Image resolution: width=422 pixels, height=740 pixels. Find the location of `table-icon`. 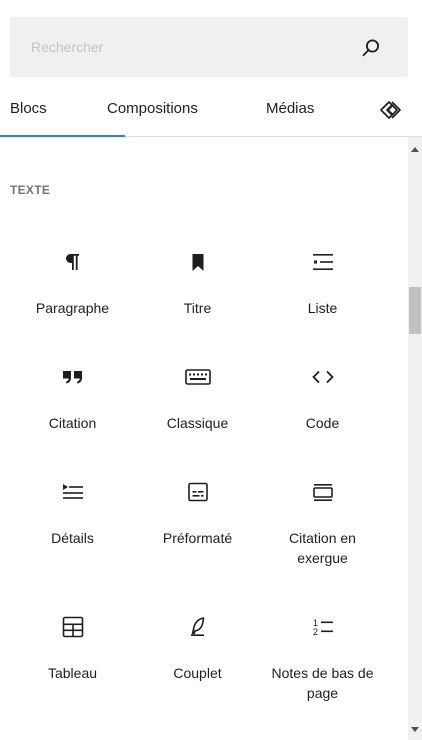

table-icon is located at coordinates (72, 627).